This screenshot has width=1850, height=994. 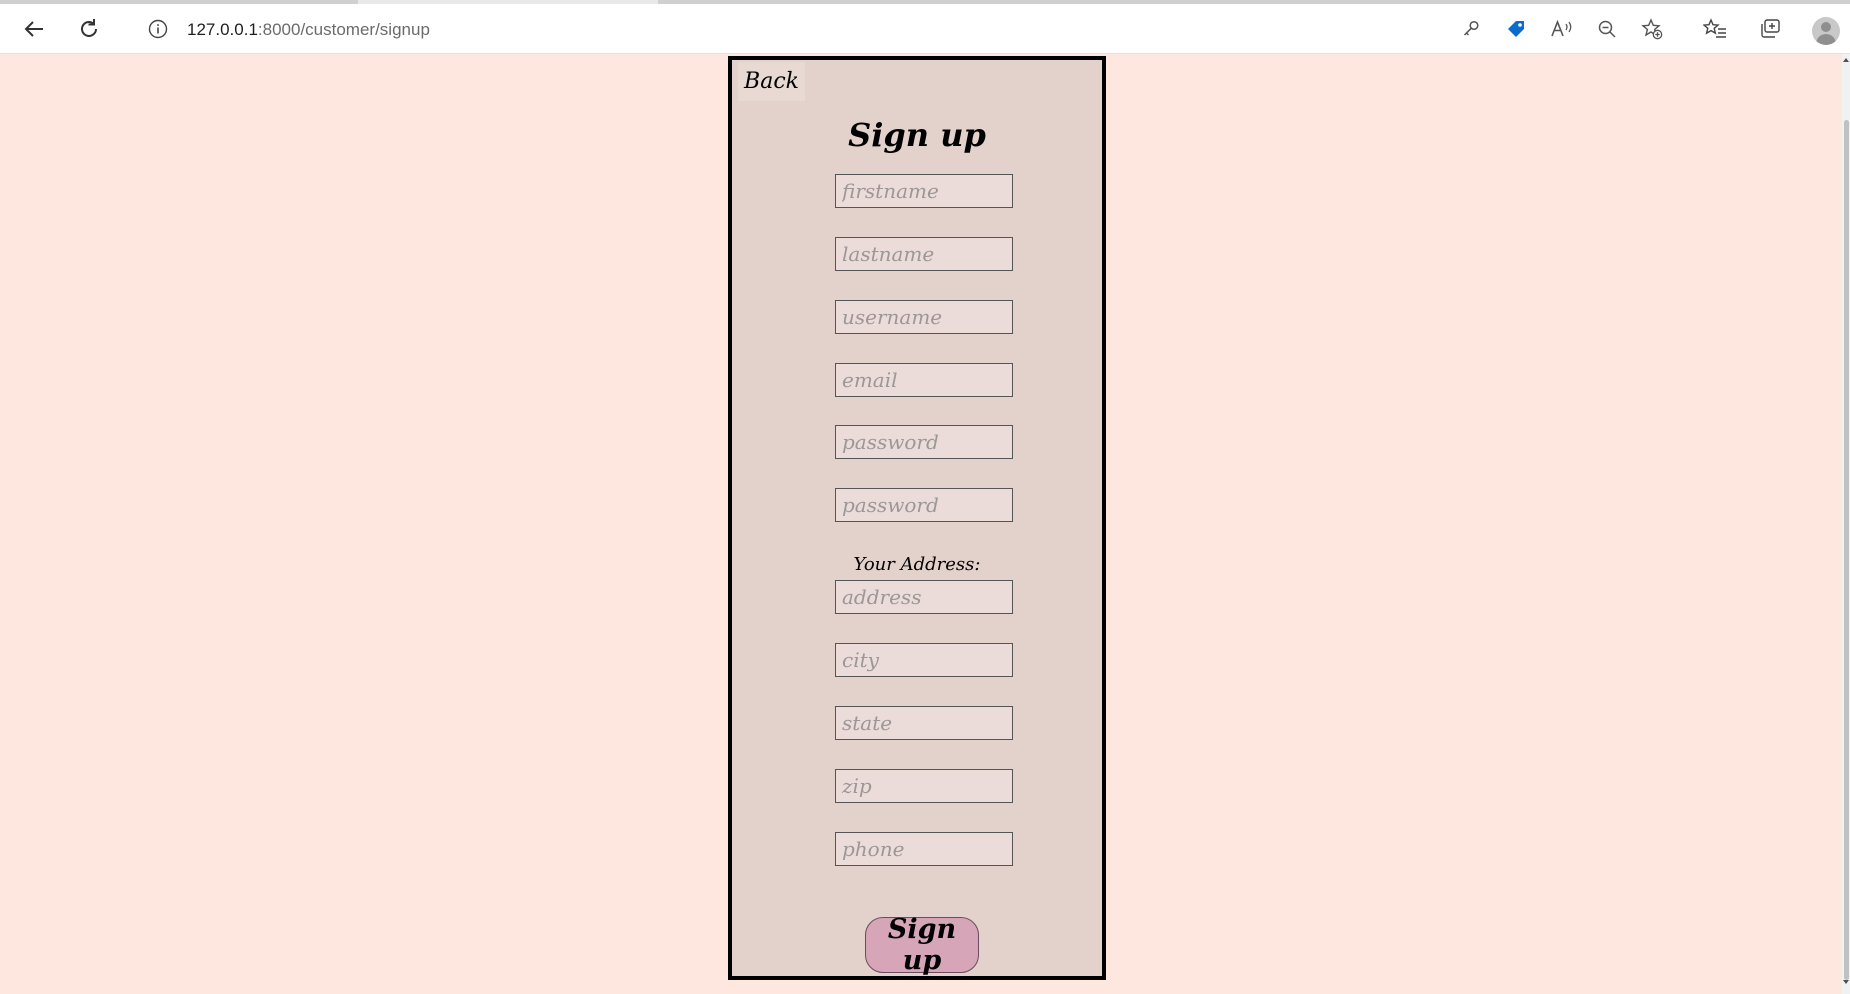 I want to click on back-button: Back, so click(x=771, y=81).